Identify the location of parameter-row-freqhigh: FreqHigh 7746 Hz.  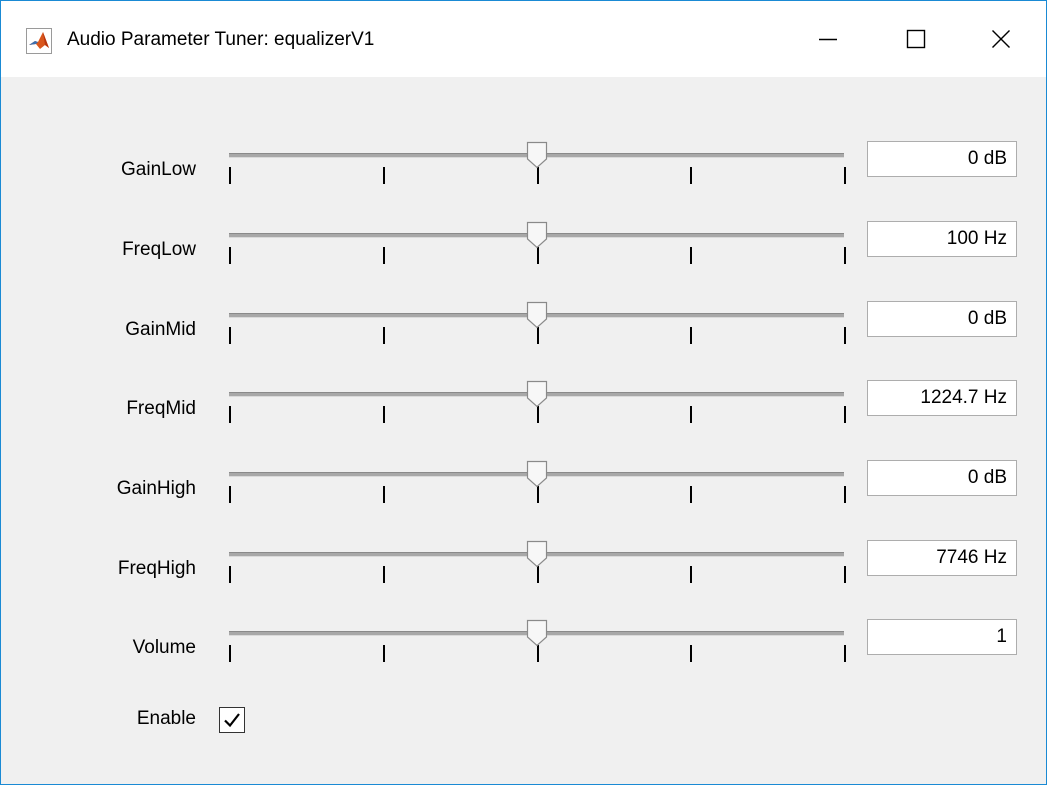
(523, 570).